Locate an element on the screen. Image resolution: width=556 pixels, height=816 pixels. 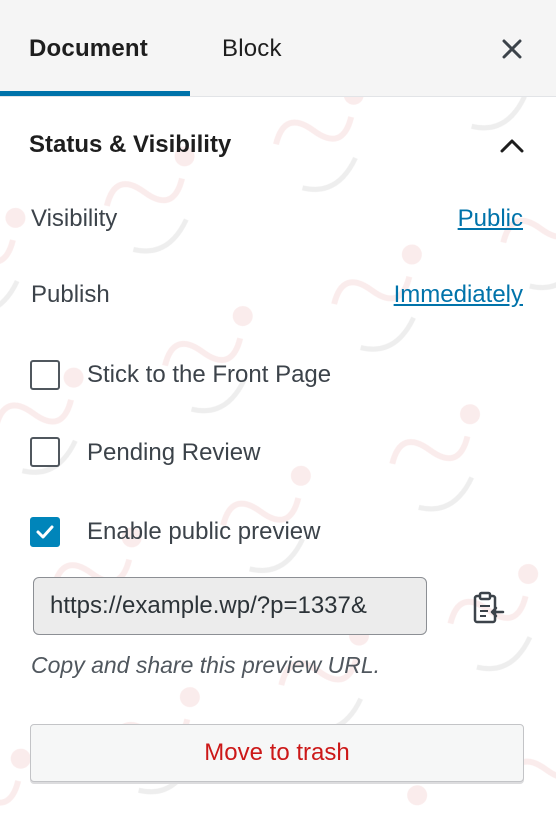
move-to-trash-button: Move to trash is located at coordinates (277, 753).